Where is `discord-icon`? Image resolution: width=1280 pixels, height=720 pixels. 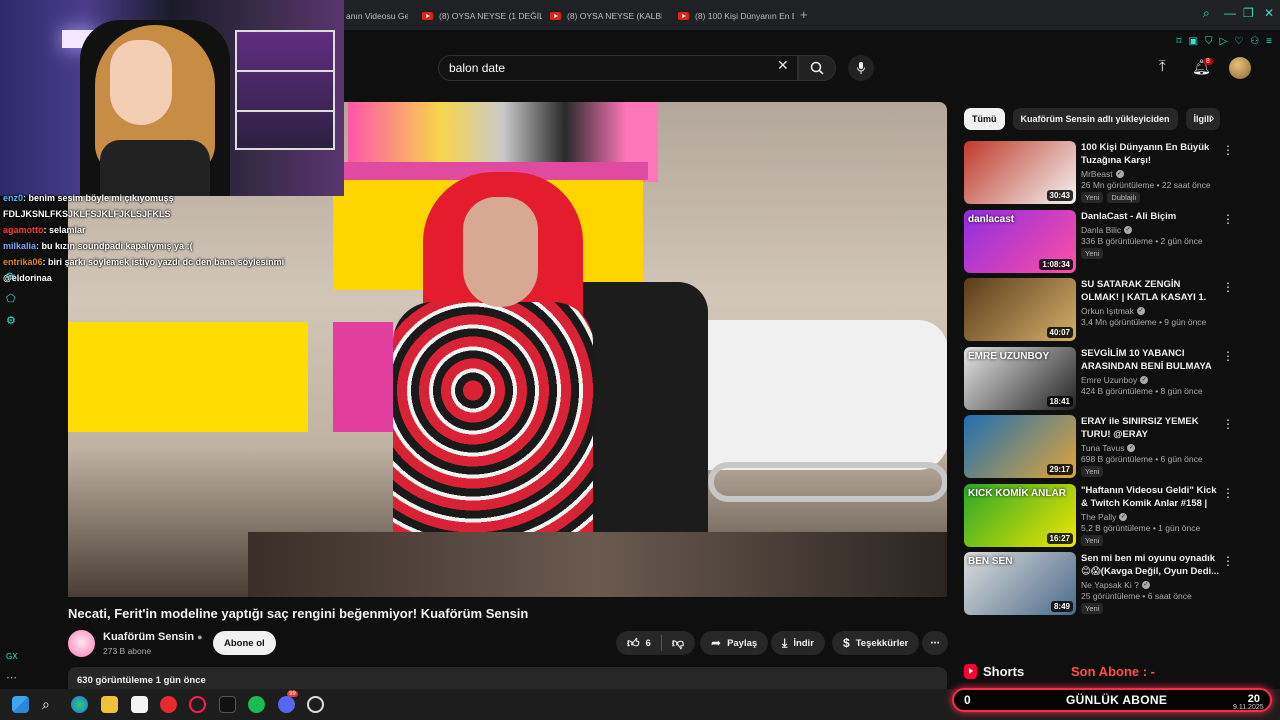 discord-icon is located at coordinates (286, 704).